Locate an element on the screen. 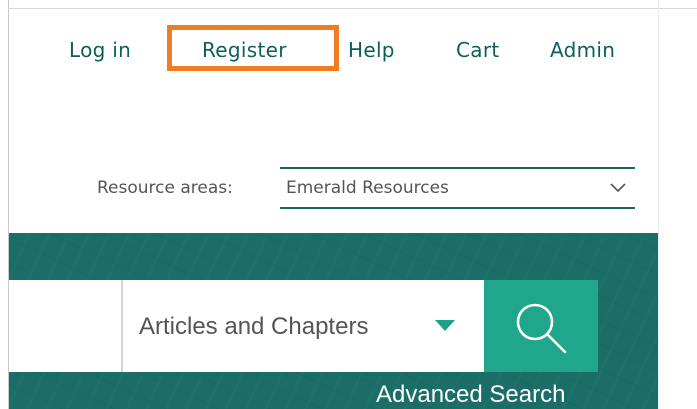 The width and height of the screenshot is (697, 409). admin-link: Admin is located at coordinates (582, 50).